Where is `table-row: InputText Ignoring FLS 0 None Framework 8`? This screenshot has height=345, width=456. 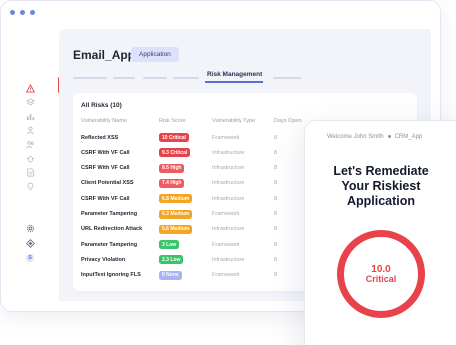
table-row: InputText Ignoring FLS 0 None Framework 8 is located at coordinates (197, 275).